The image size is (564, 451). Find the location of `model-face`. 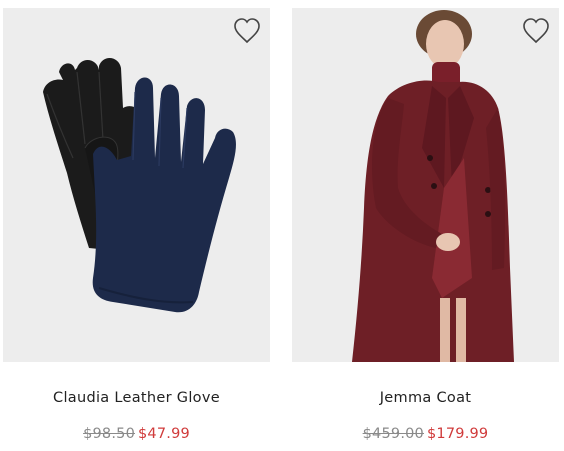

model-face is located at coordinates (445, 44).